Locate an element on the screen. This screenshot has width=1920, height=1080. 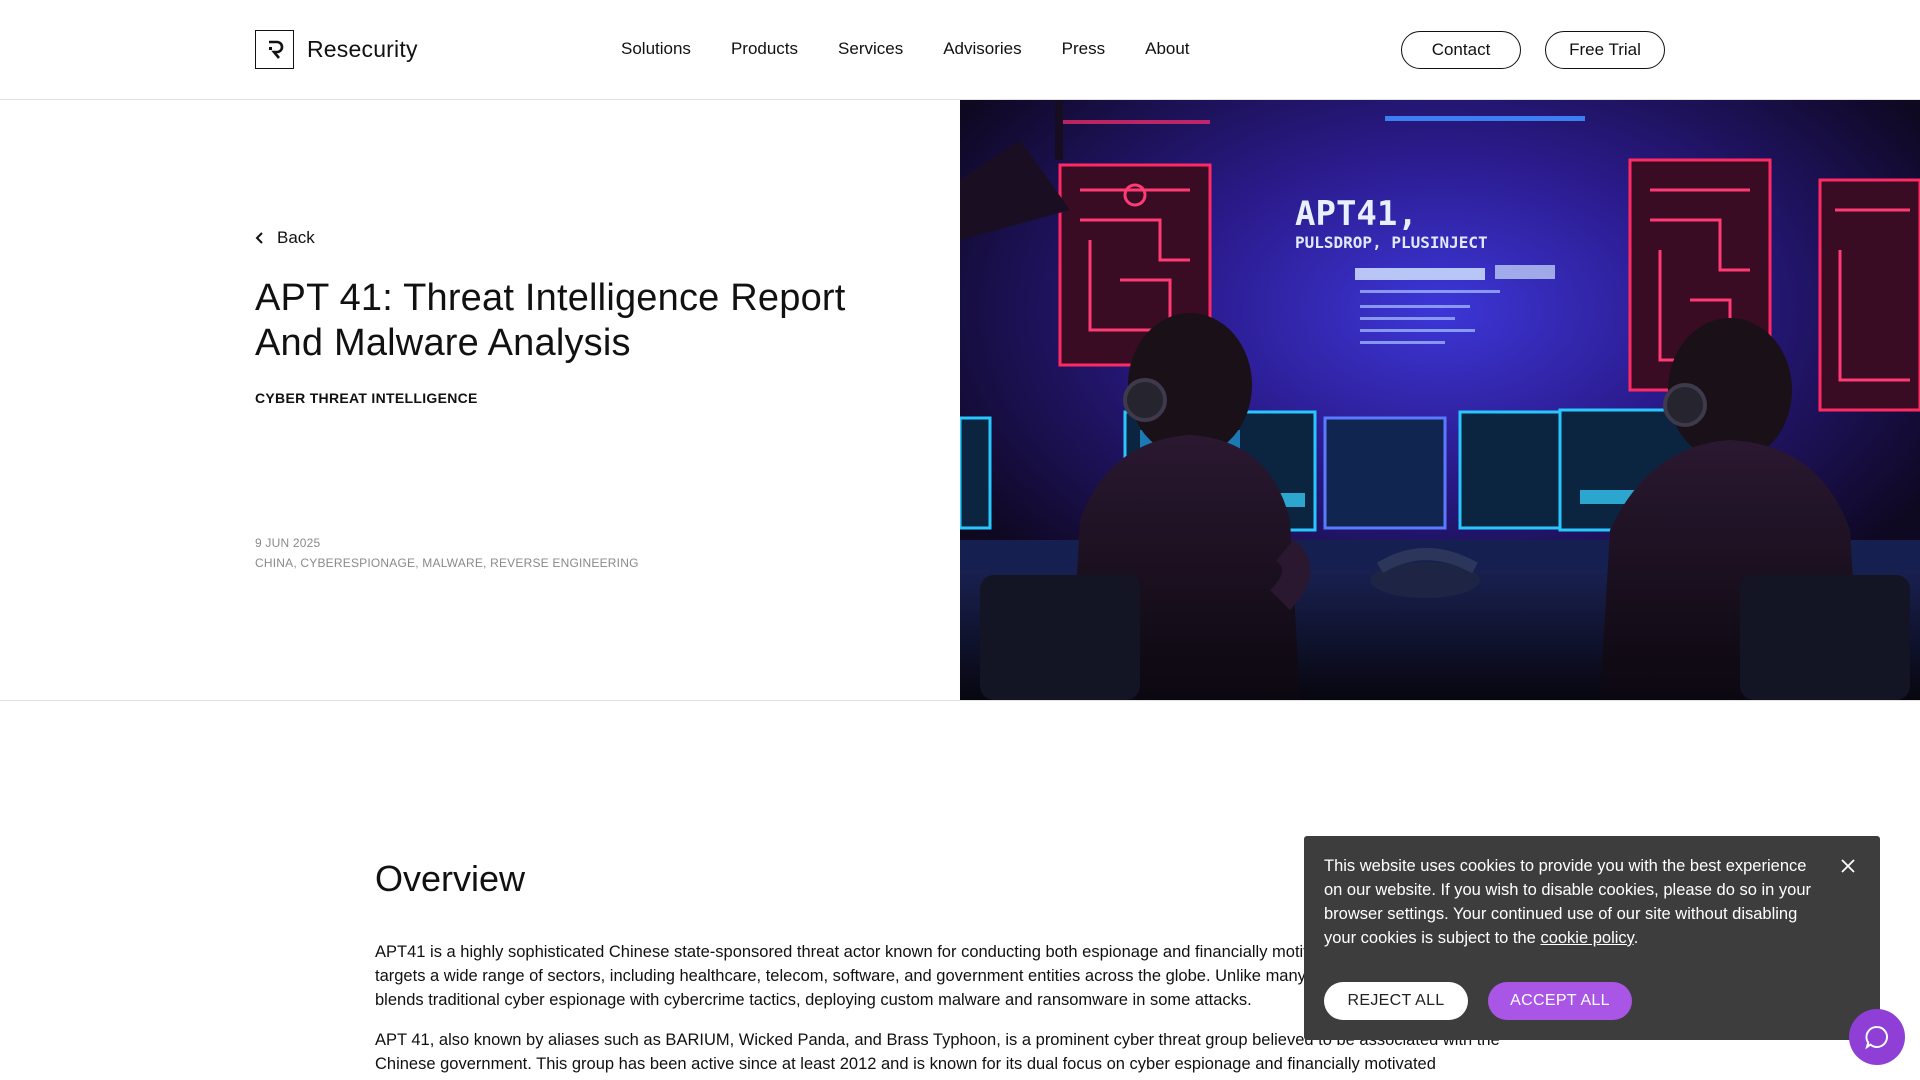
image-headline: APT41, is located at coordinates (1356, 214).